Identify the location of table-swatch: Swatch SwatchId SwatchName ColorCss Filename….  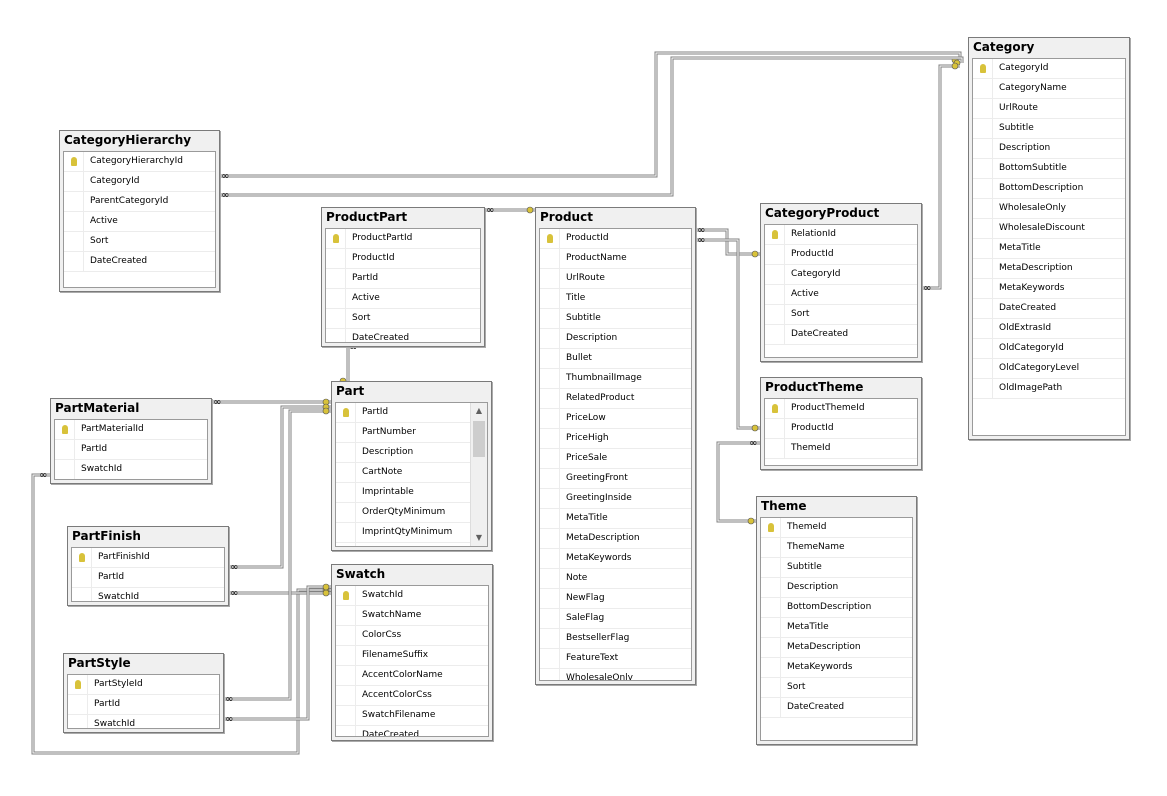
(412, 652).